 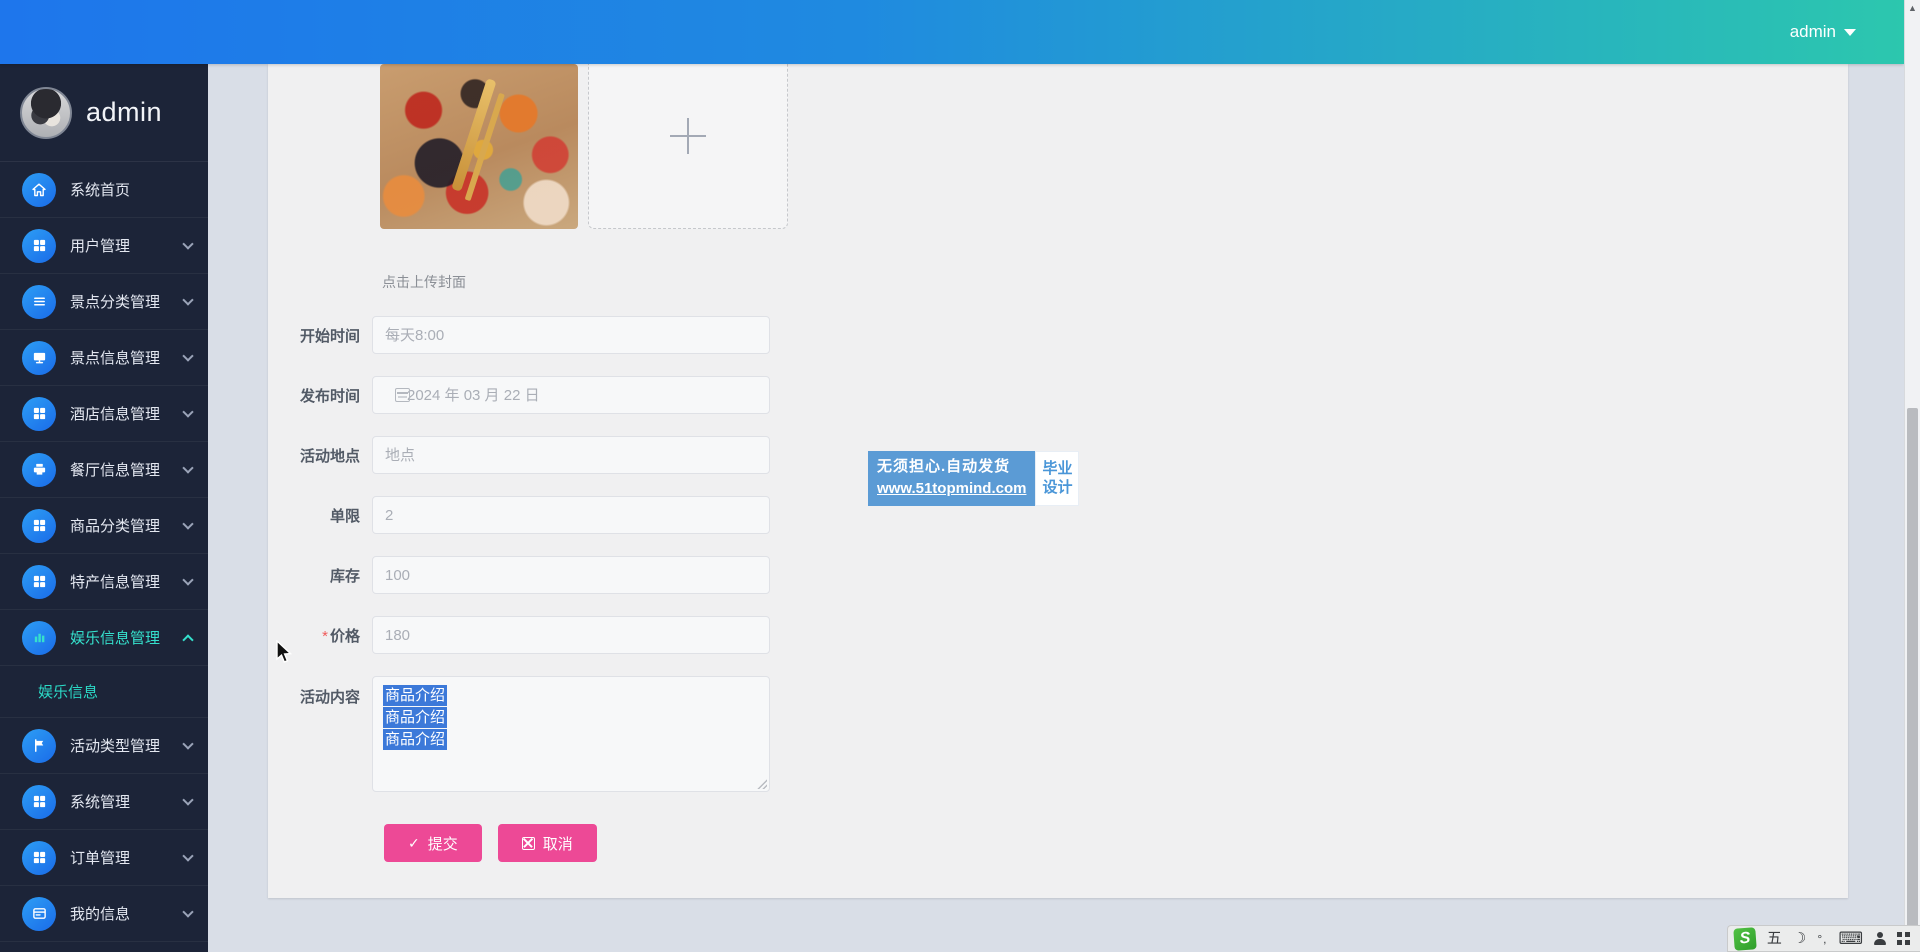 I want to click on sidebar-item-label: 系统首页, so click(x=100, y=190).